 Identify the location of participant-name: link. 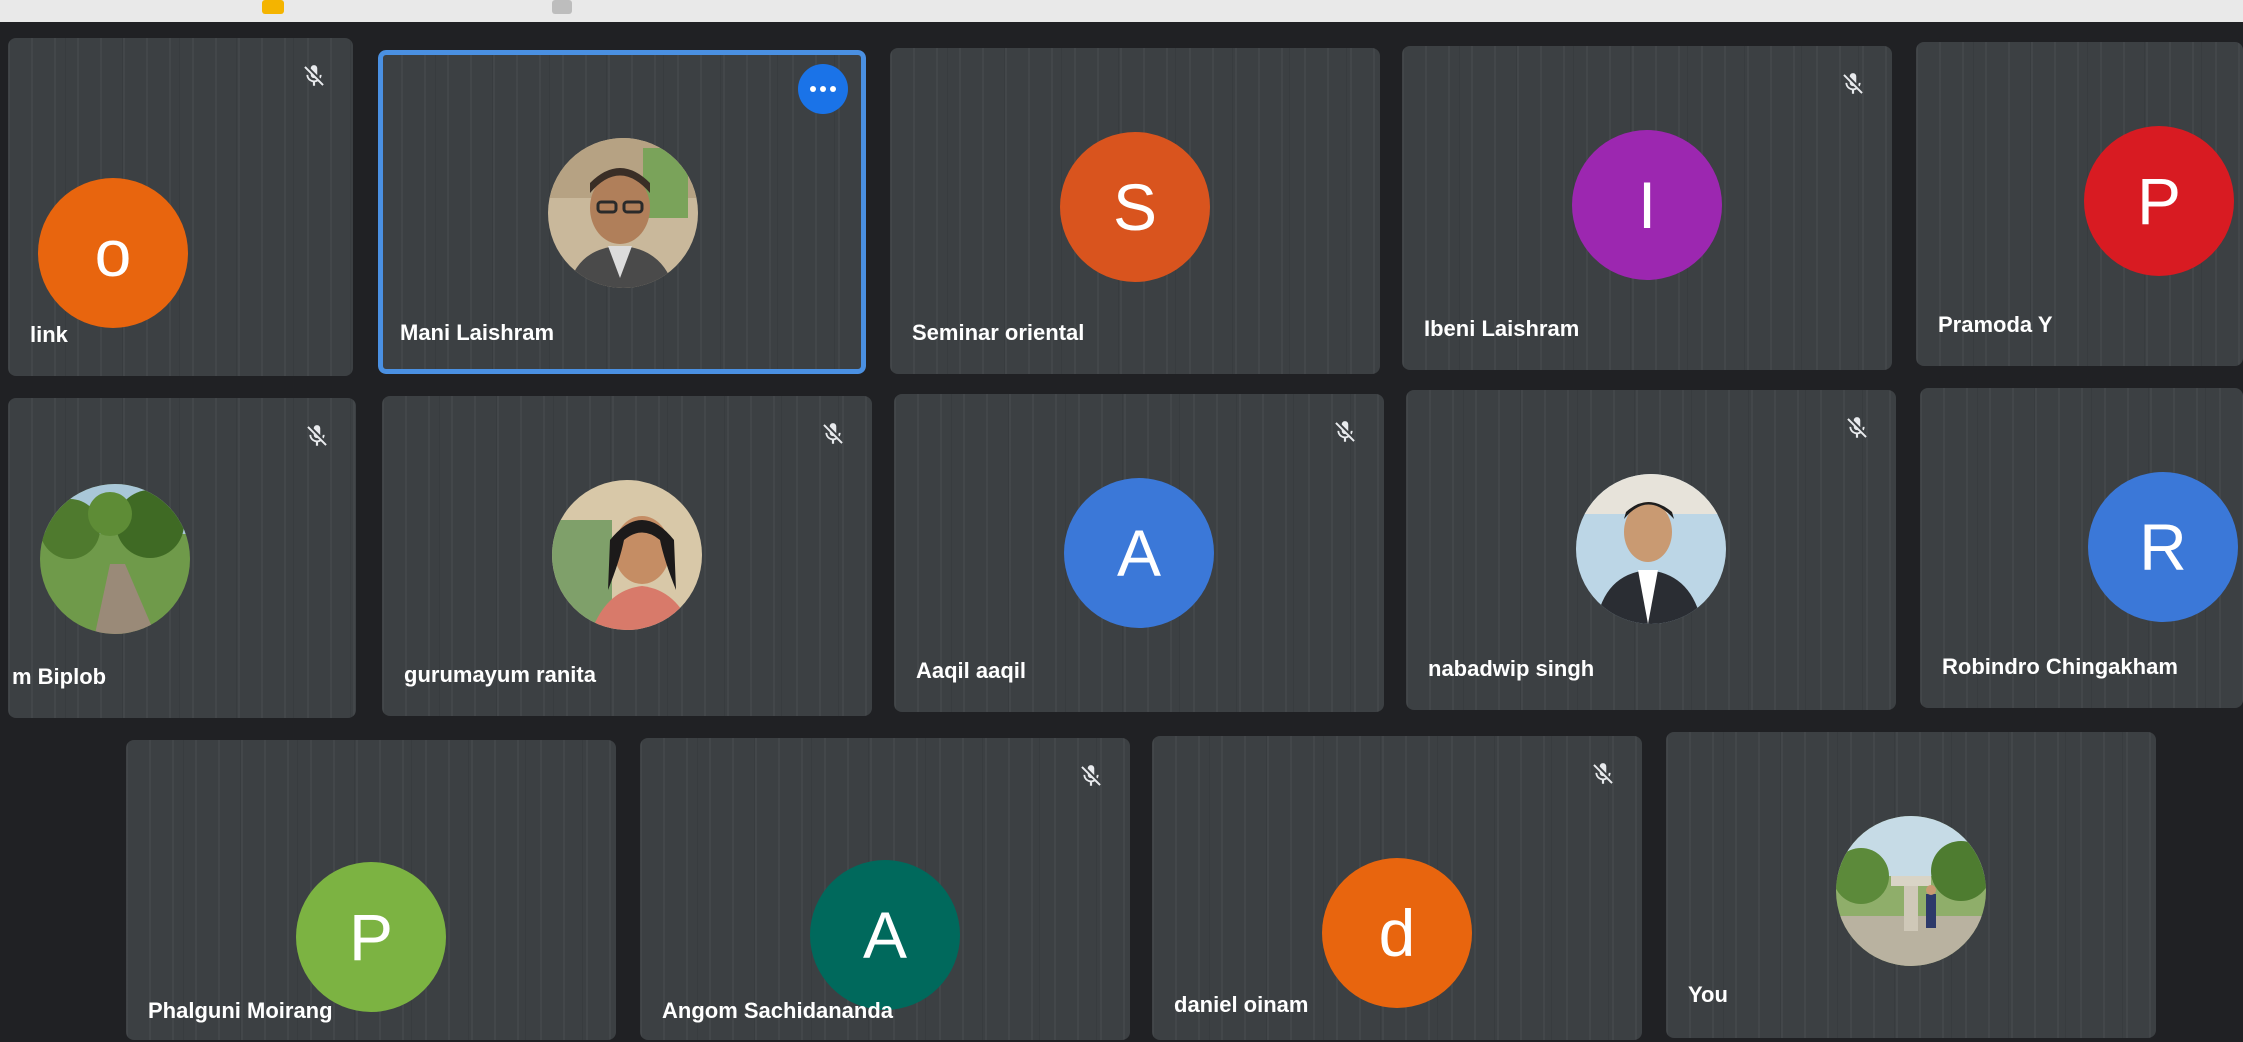
(49, 334).